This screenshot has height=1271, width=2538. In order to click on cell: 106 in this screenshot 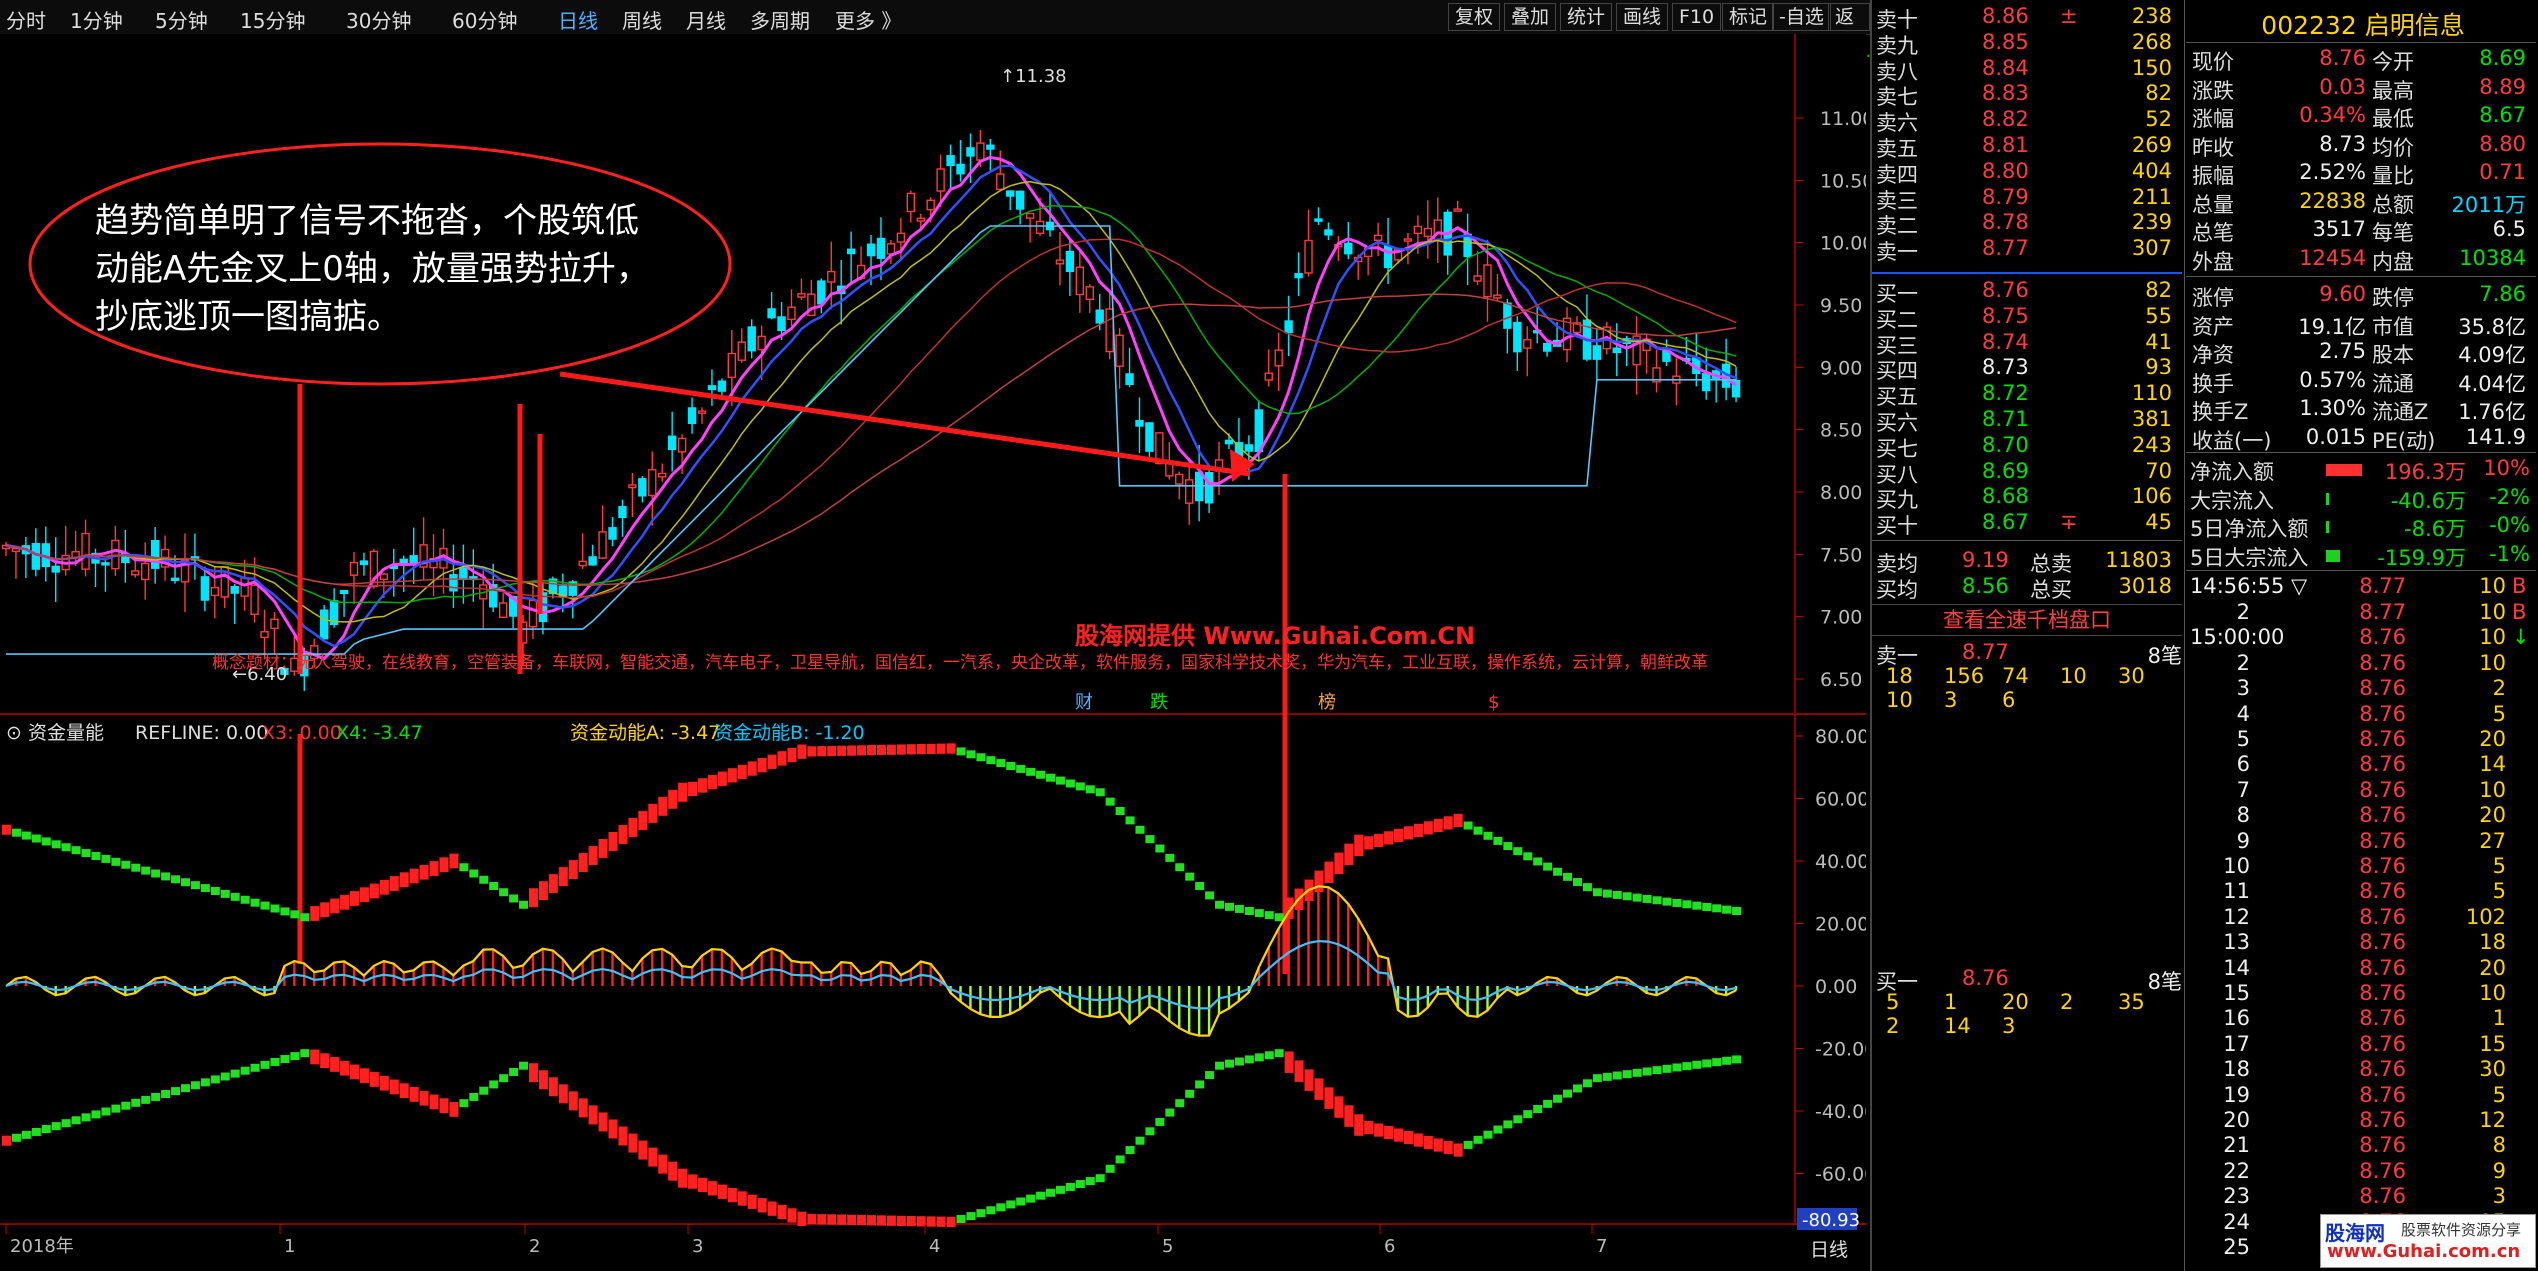, I will do `click(2151, 496)`.